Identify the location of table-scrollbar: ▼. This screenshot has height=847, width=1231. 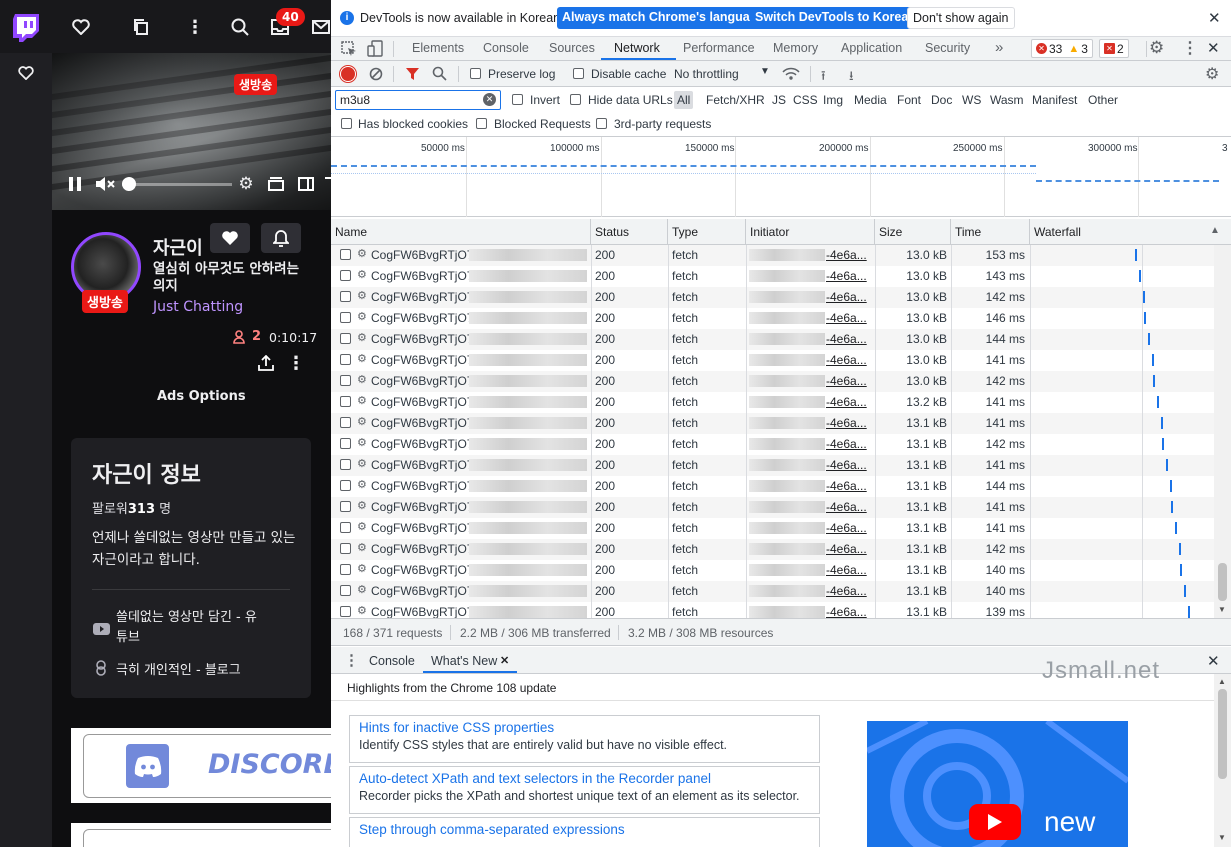
(1222, 431).